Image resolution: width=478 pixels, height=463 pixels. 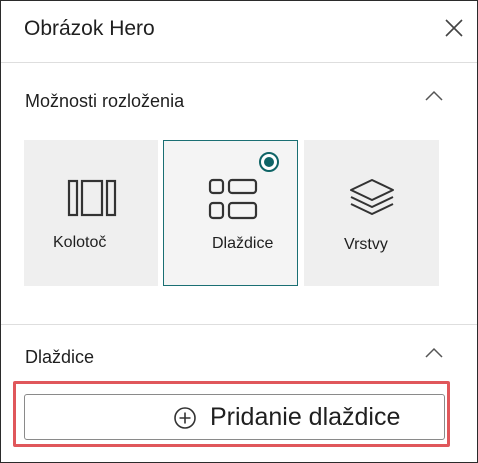 What do you see at coordinates (233, 199) in the screenshot?
I see `tiles-icon` at bounding box center [233, 199].